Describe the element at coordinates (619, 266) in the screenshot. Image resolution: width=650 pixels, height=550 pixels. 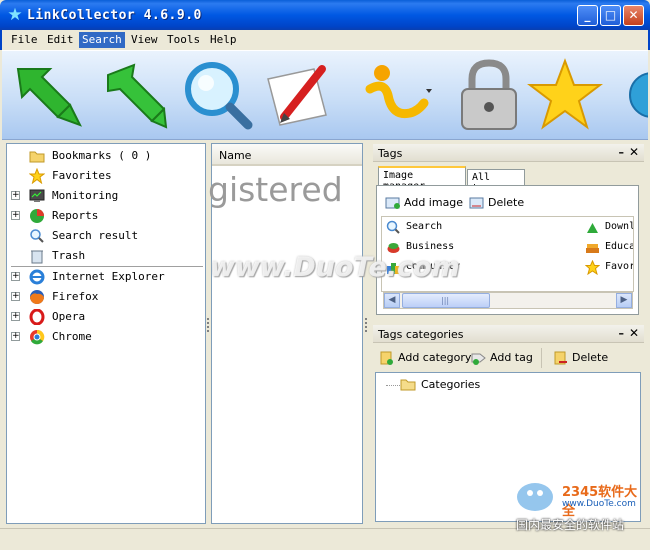
I see `image-item-label: Favor` at that location.